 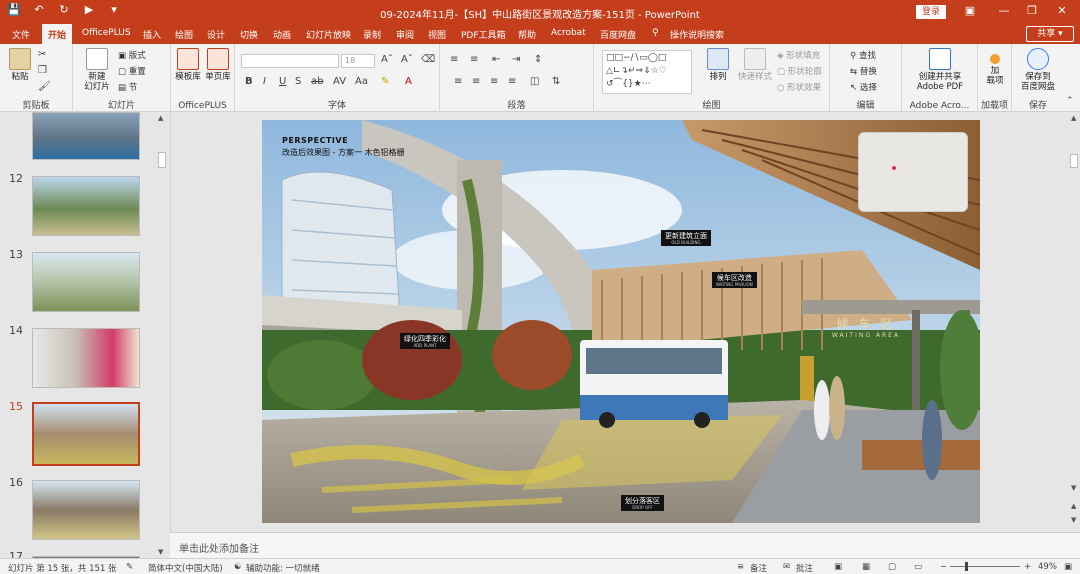 I want to click on tab-insert: 插入, so click(x=152, y=34).